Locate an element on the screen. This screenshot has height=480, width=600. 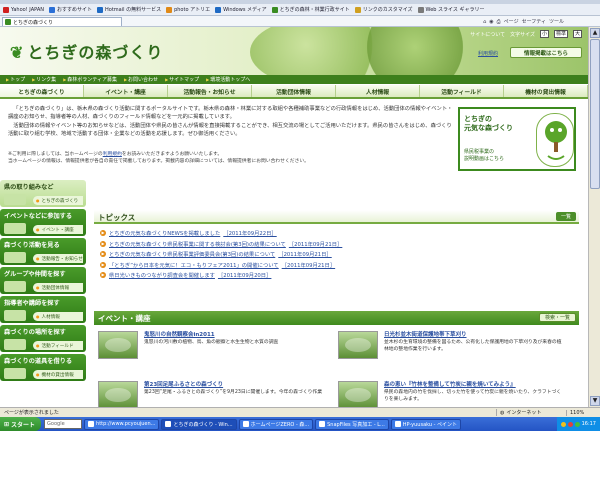
sidebar-item-sub: とちぎの森づくり is located at coordinates (58, 200).